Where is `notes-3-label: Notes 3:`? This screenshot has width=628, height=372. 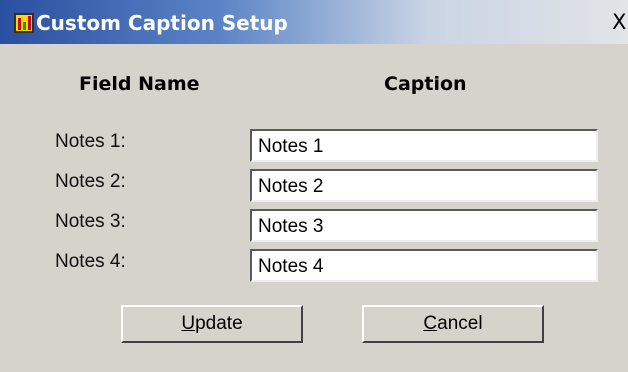 notes-3-label: Notes 3: is located at coordinates (90, 221).